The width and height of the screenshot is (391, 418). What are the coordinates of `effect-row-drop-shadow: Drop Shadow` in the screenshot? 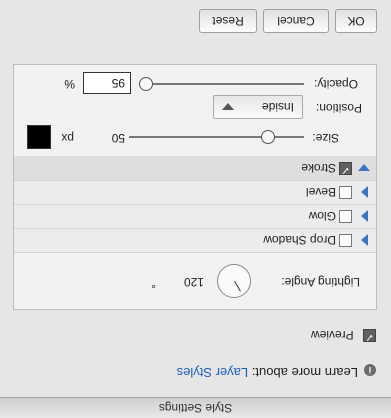 It's located at (195, 240).